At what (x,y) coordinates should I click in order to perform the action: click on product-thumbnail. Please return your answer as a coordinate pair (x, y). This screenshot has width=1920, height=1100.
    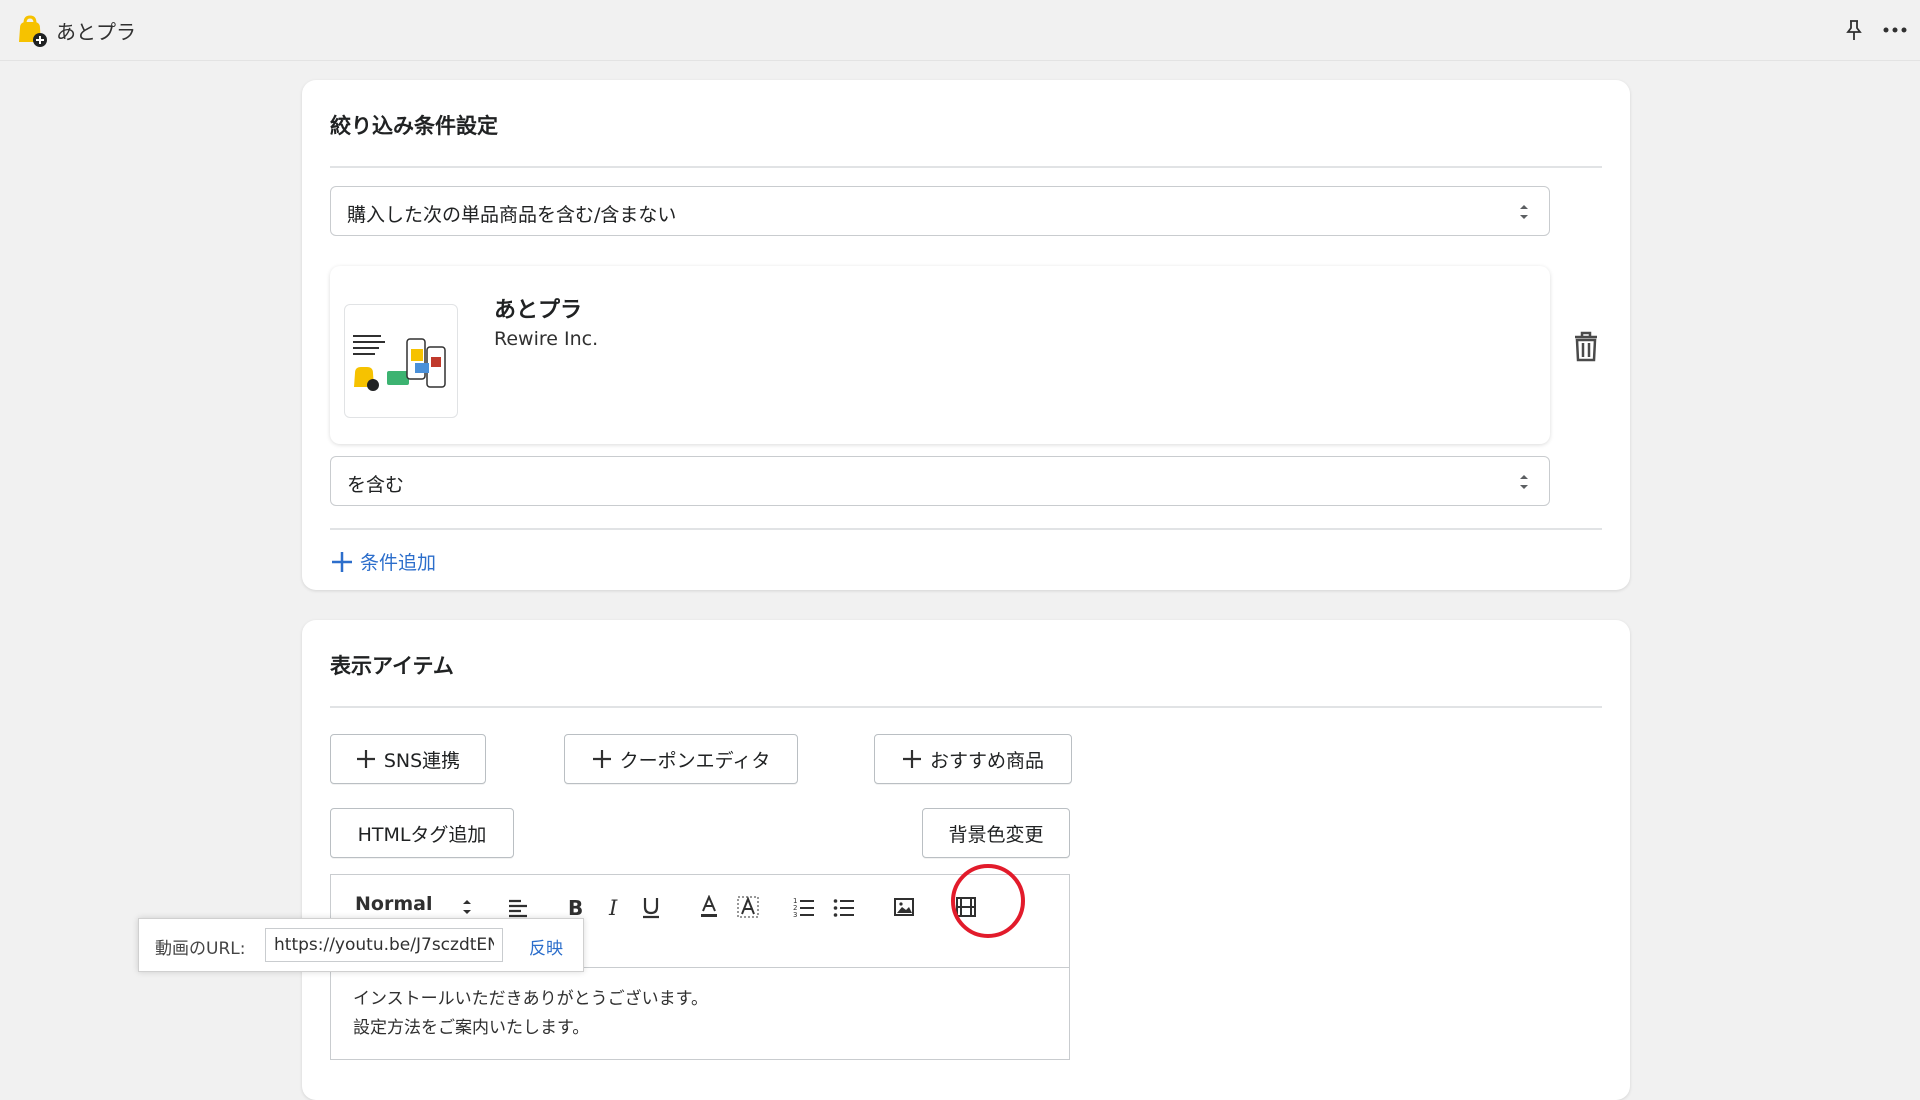
    Looking at the image, I should click on (401, 361).